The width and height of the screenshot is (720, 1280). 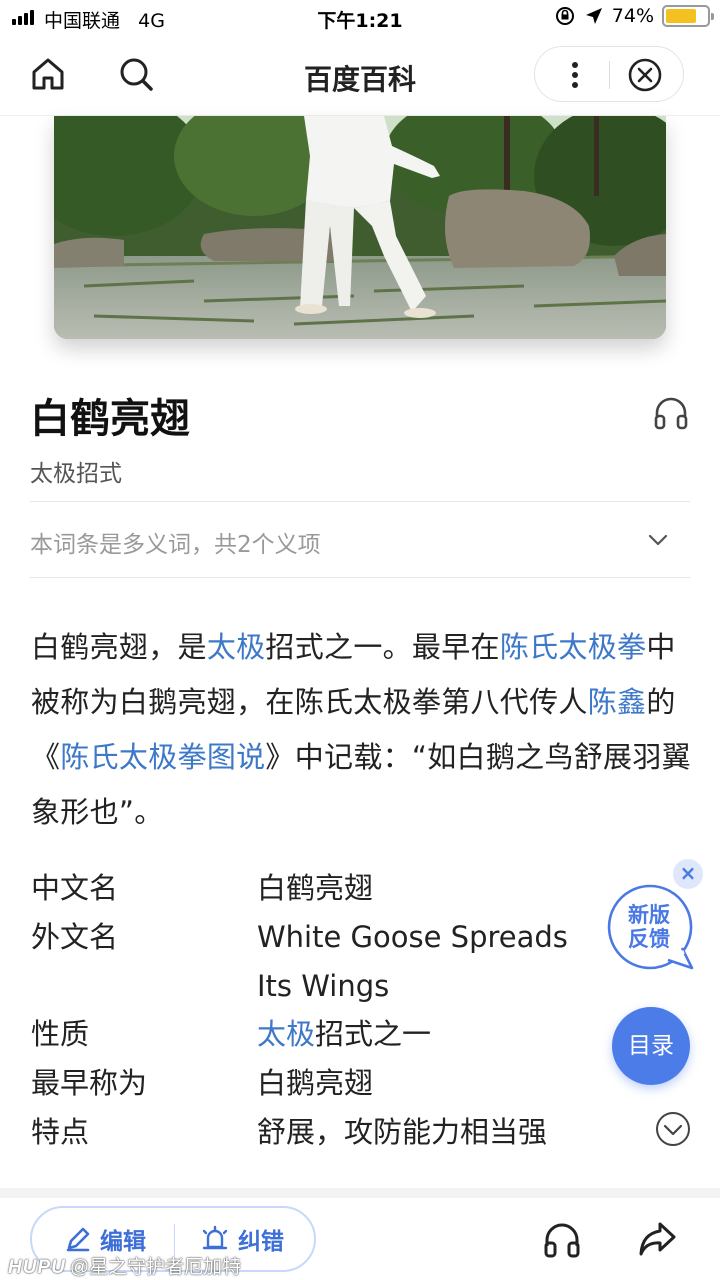 I want to click on toc-button: 目录, so click(x=651, y=1046).